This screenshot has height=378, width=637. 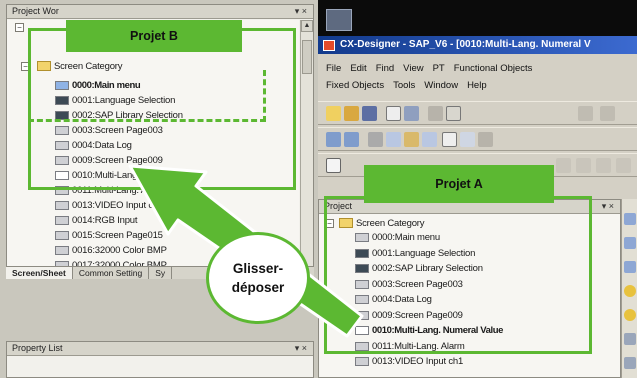 I want to click on dark-background, so click(x=477, y=18).